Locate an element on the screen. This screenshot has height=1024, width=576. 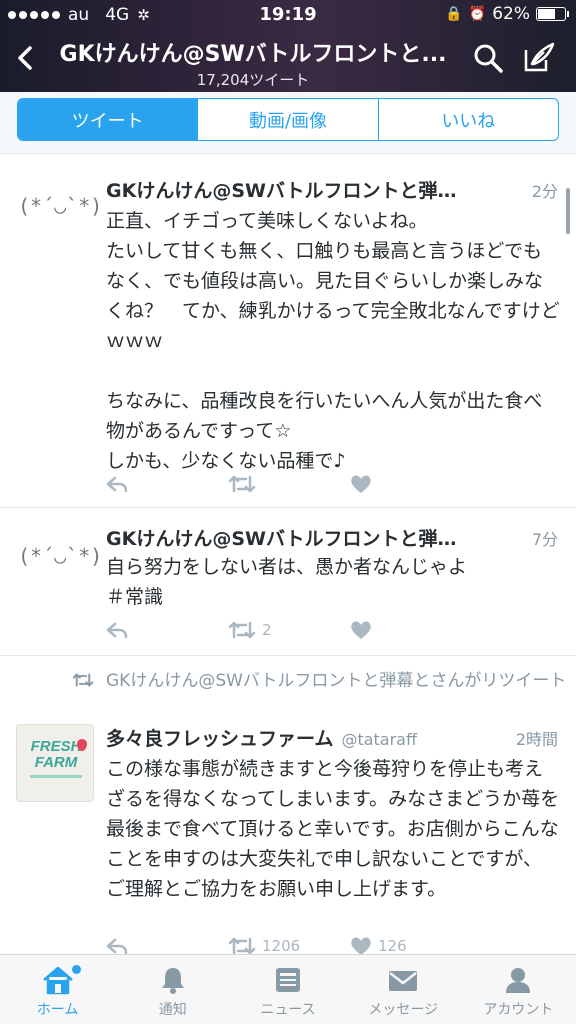
logo-underline is located at coordinates (56, 776).